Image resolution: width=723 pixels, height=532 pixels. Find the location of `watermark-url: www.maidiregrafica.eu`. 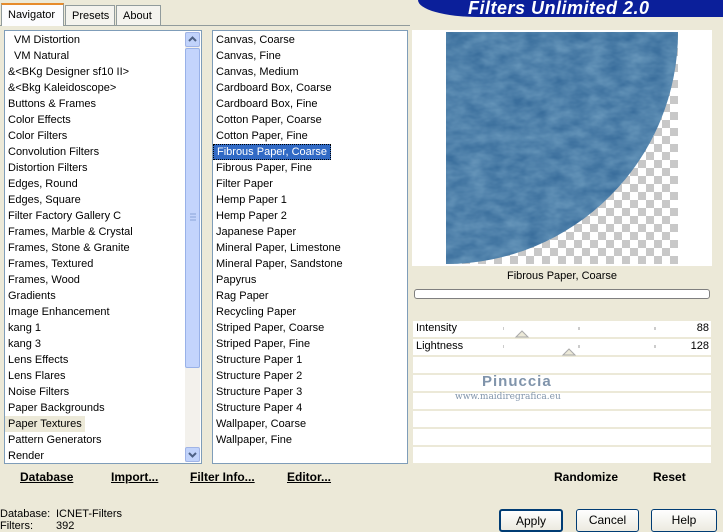

watermark-url: www.maidiregrafica.eu is located at coordinates (508, 397).